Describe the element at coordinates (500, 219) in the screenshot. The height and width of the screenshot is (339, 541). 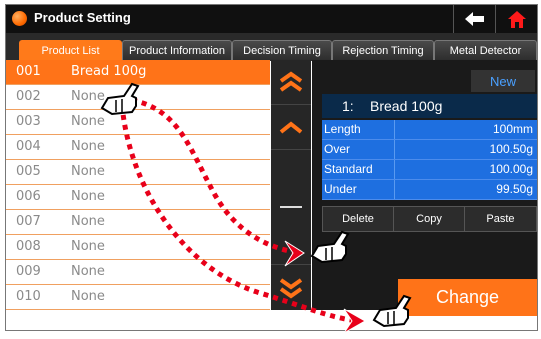
I see `paste-button: Paste` at that location.